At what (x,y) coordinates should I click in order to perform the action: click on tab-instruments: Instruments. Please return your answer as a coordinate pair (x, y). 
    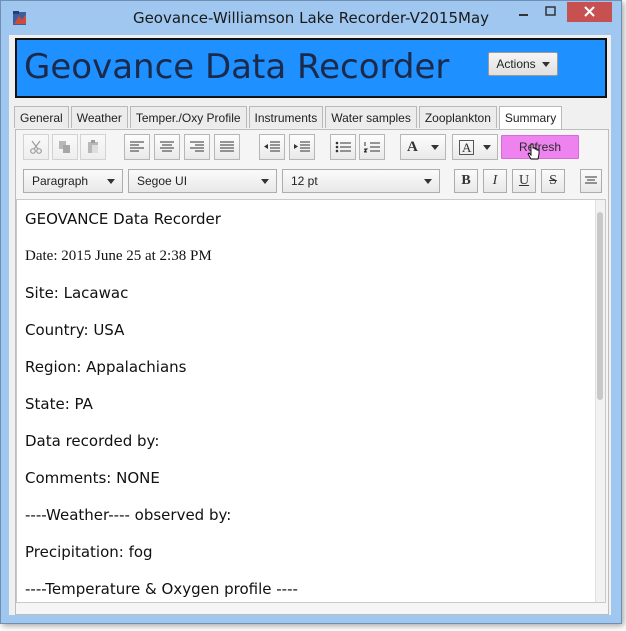
    Looking at the image, I should click on (286, 117).